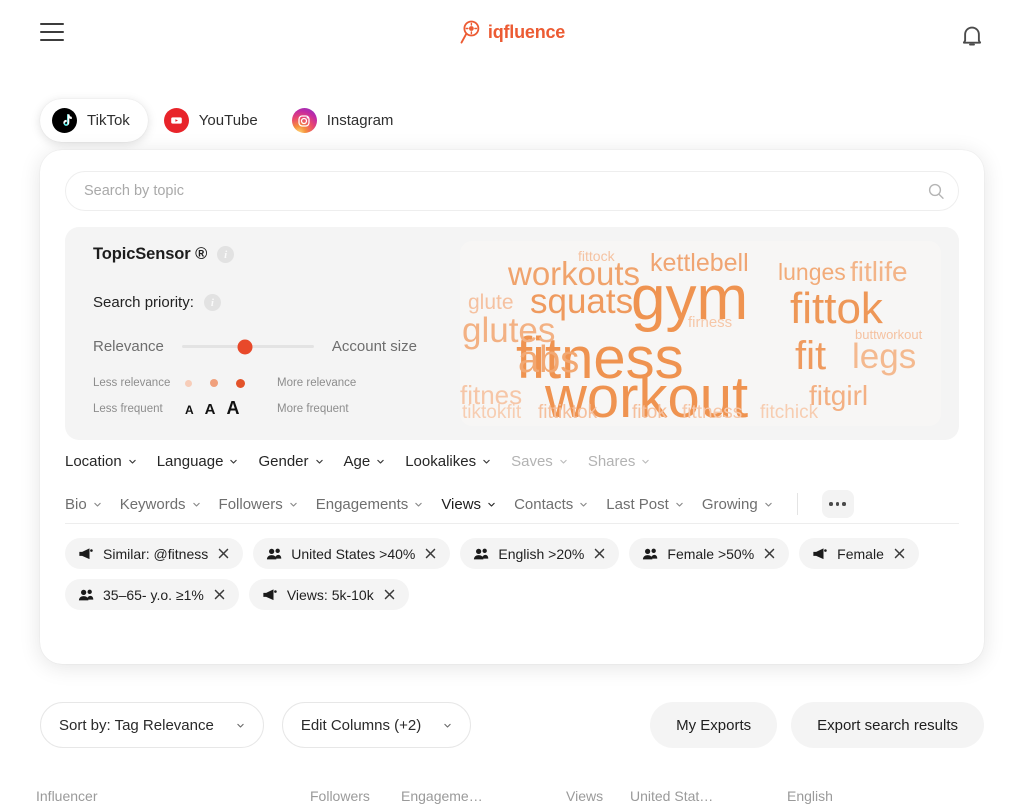 Image resolution: width=1024 pixels, height=812 pixels. I want to click on filter-menu-views: Views, so click(468, 504).